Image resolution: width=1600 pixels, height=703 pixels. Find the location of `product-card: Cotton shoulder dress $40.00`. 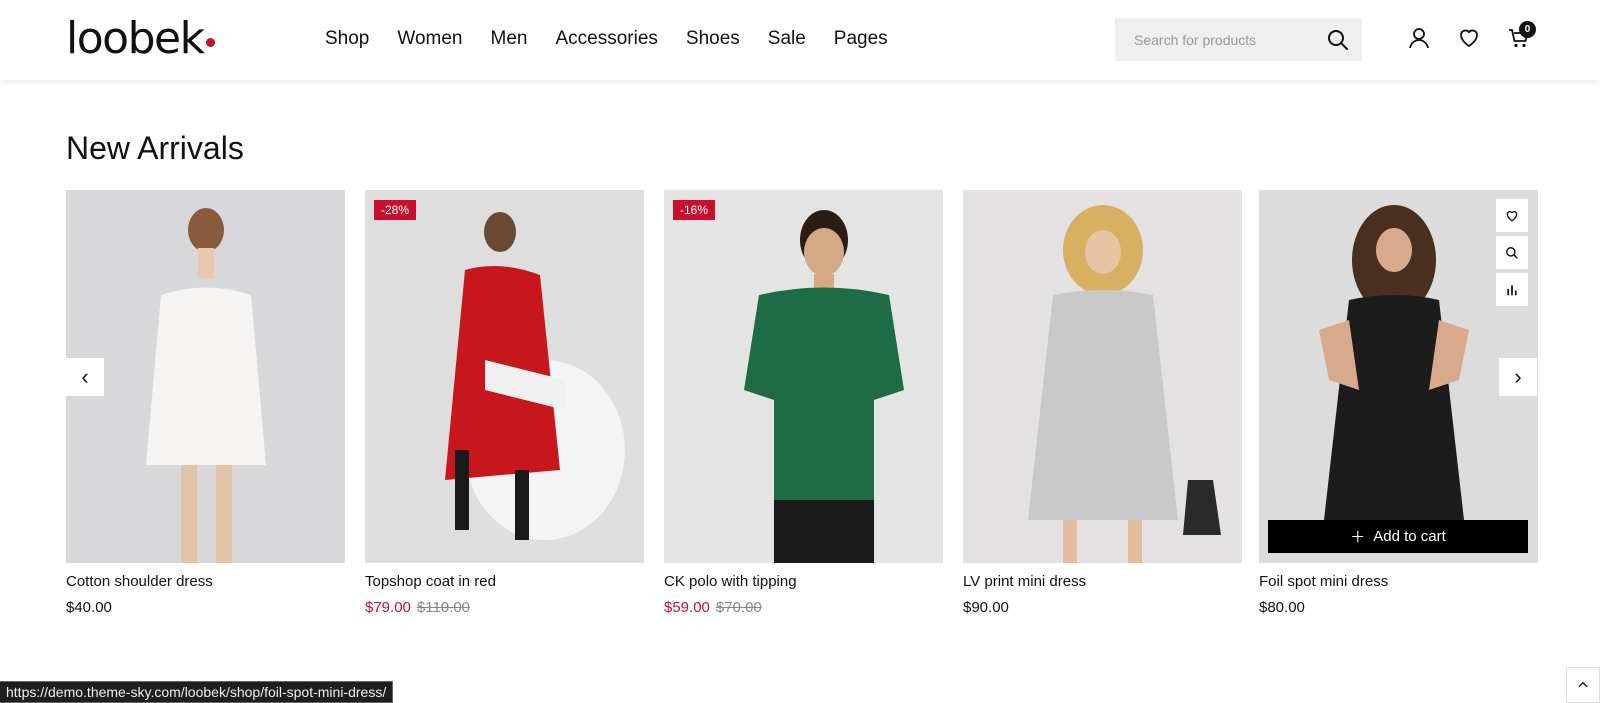

product-card: Cotton shoulder dress $40.00 is located at coordinates (205, 403).